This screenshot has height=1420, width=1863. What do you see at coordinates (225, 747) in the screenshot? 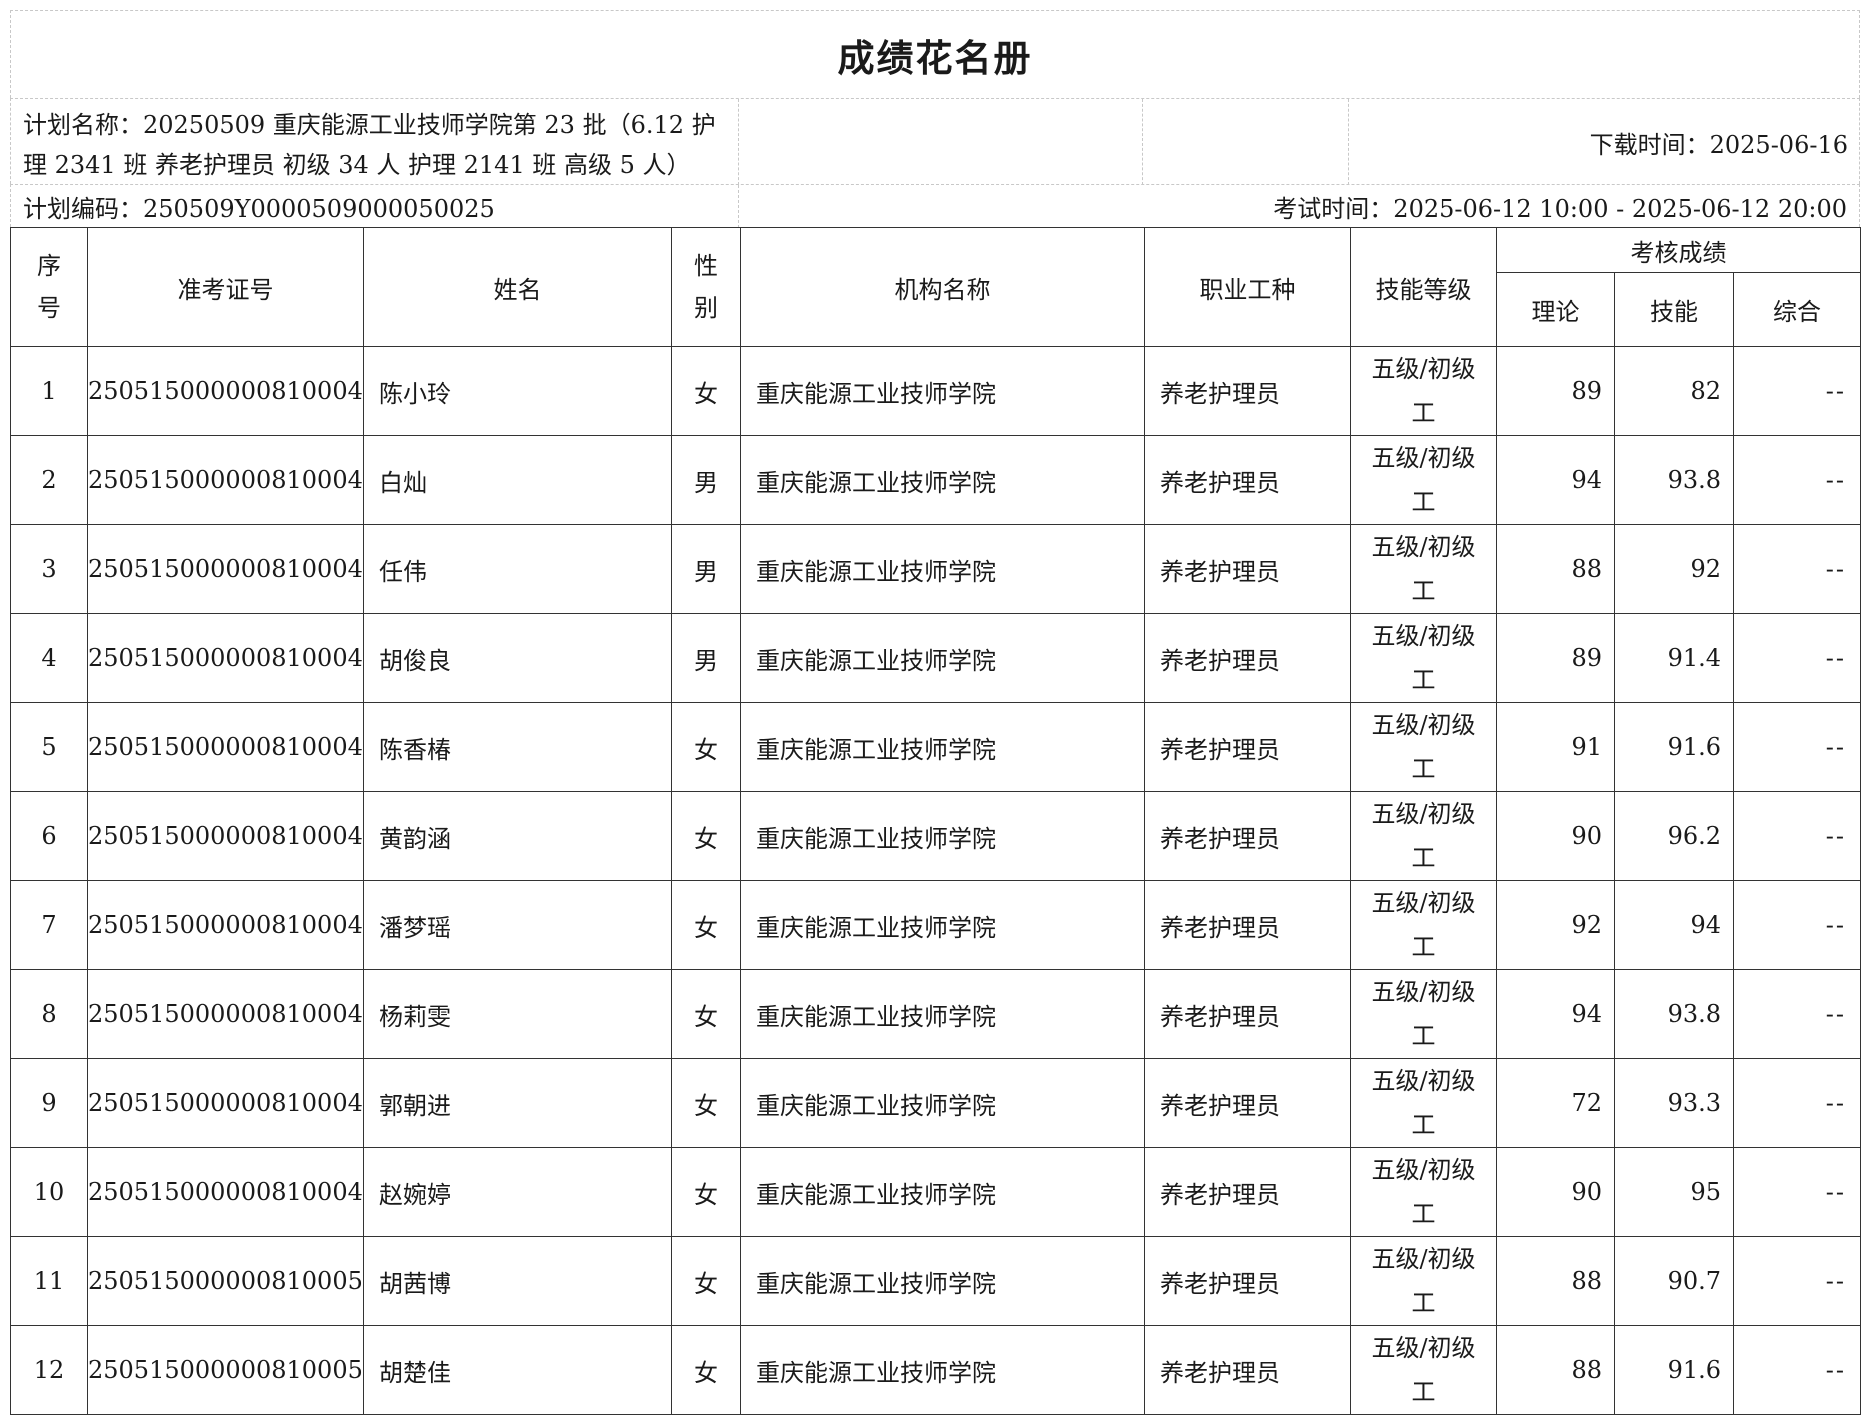
I see `cell-ticket: 2505150000008100044` at bounding box center [225, 747].